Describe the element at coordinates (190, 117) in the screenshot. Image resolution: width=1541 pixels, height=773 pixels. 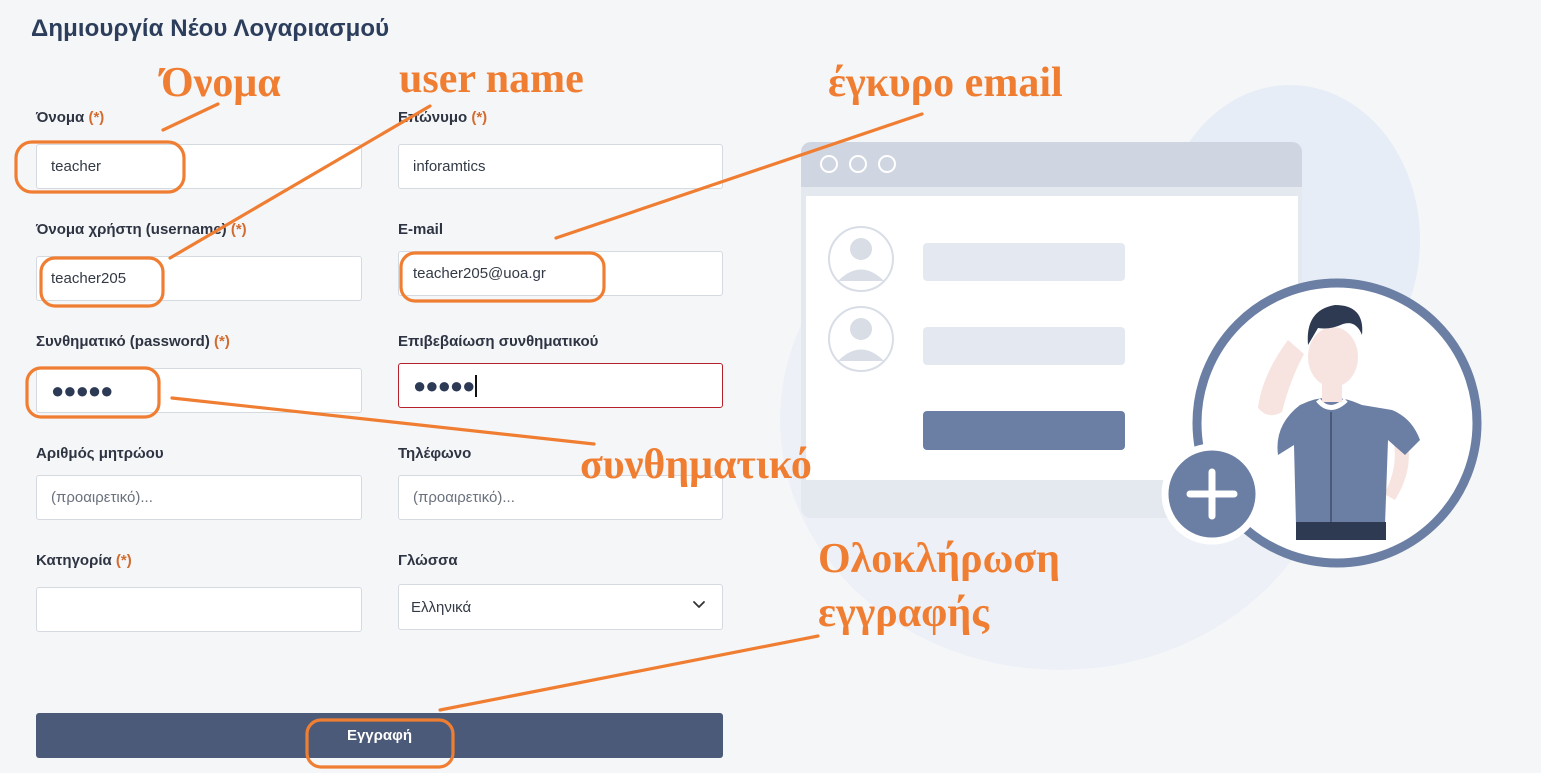
I see `pointer-first-name` at that location.